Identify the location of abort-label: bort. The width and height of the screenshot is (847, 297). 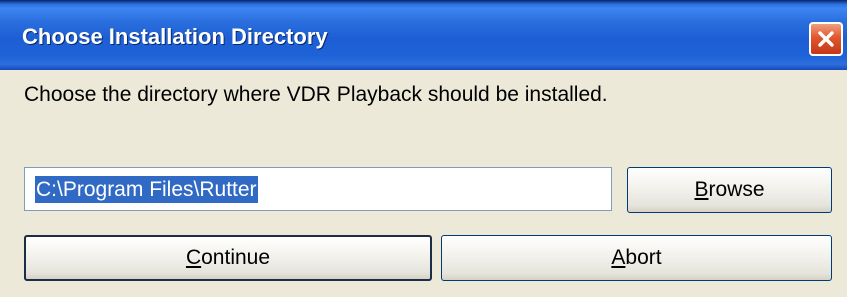
(643, 257).